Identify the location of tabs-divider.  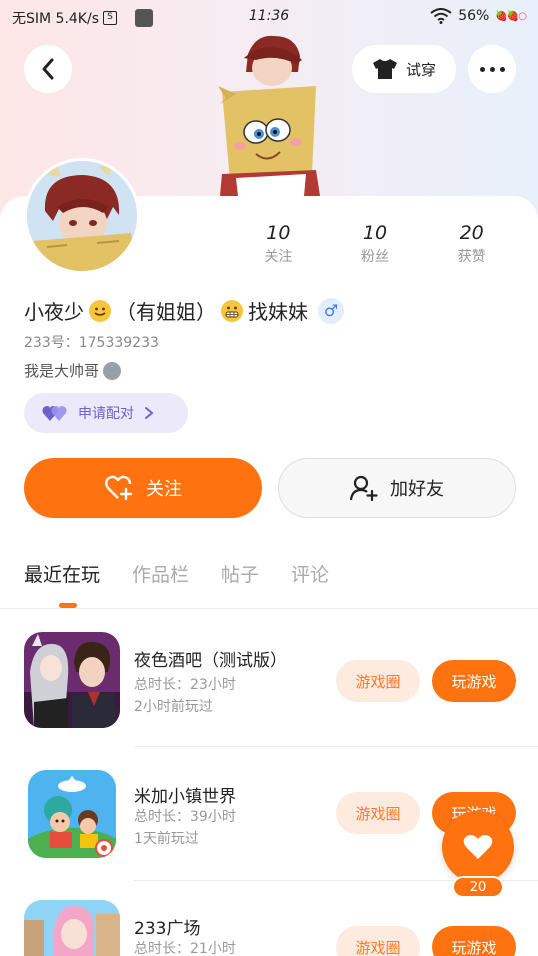
(269, 608).